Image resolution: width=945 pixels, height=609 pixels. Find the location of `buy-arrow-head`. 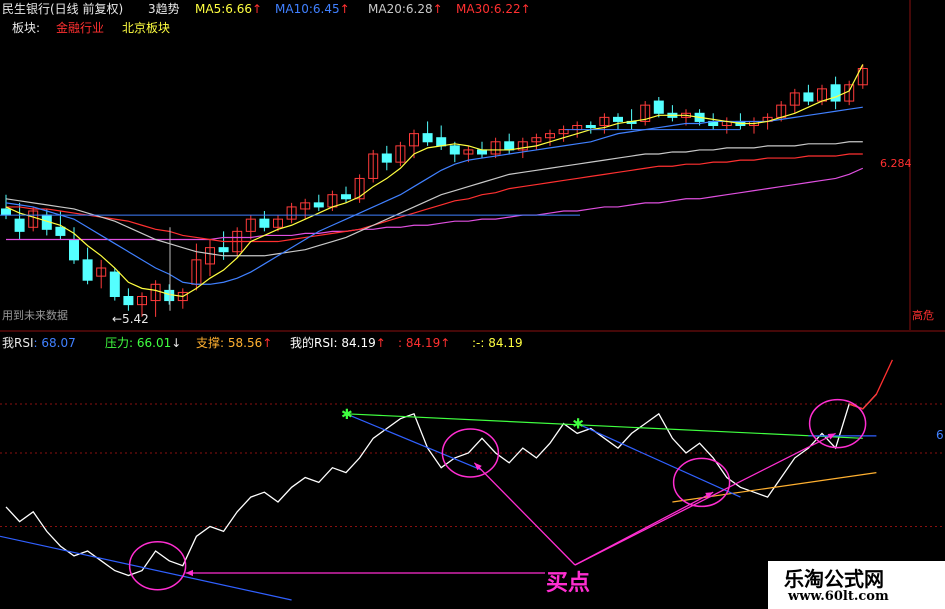

buy-arrow-head is located at coordinates (189, 573).